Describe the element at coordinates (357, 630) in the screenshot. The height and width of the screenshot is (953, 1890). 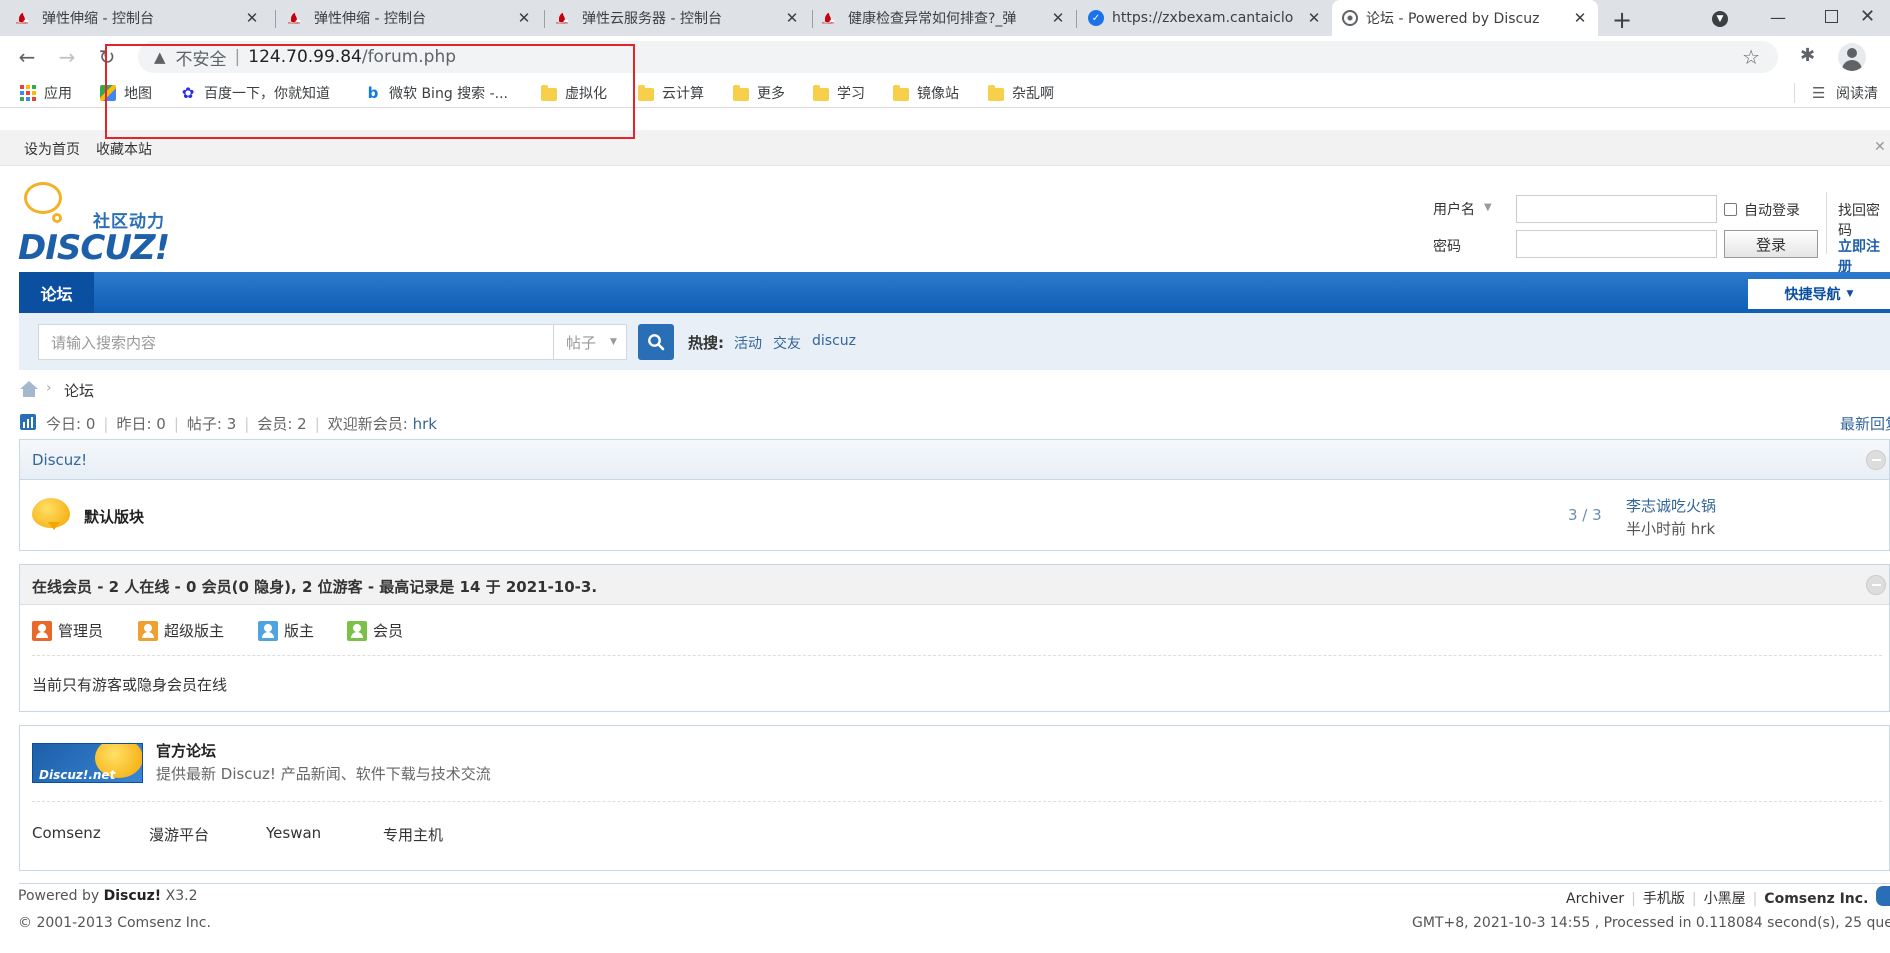
I see `member-icon` at that location.